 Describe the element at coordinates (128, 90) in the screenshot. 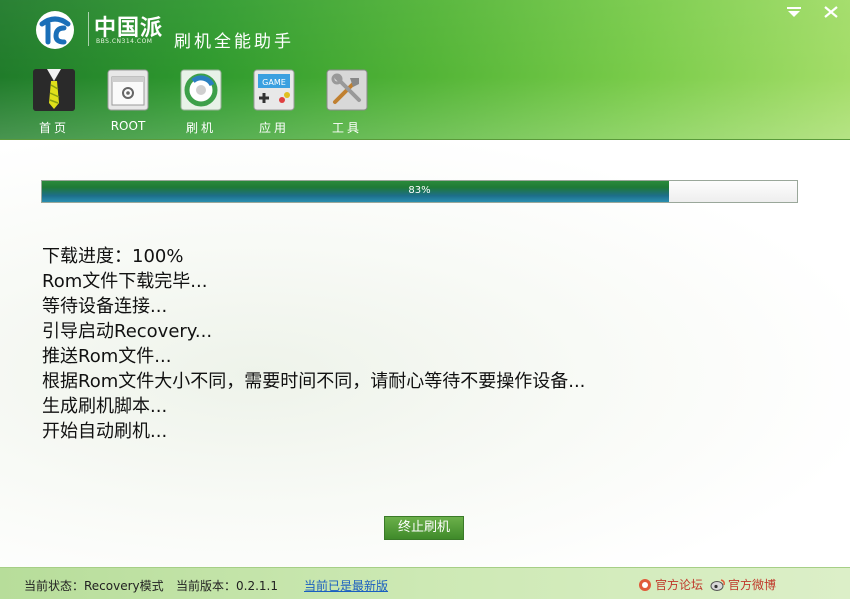

I see `root-window-icon` at that location.